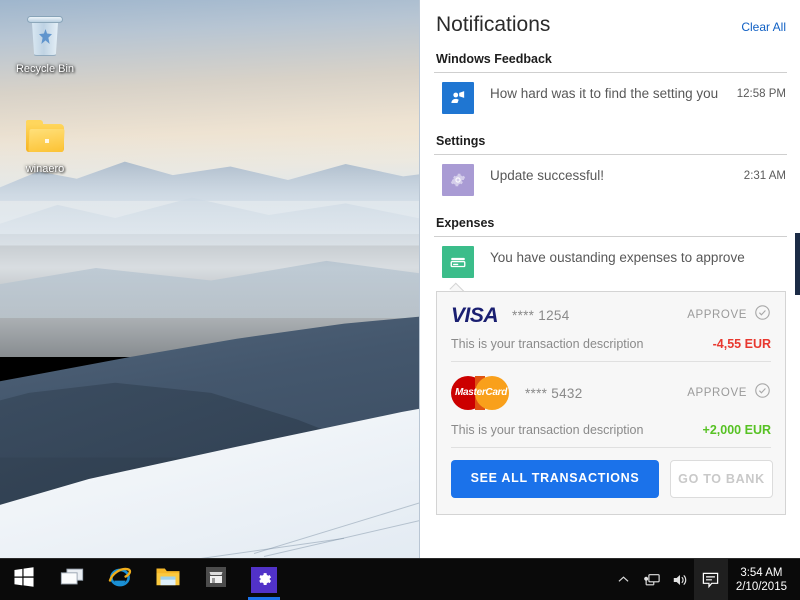 The width and height of the screenshot is (800, 600). Describe the element at coordinates (652, 579) in the screenshot. I see `network-icon` at that location.